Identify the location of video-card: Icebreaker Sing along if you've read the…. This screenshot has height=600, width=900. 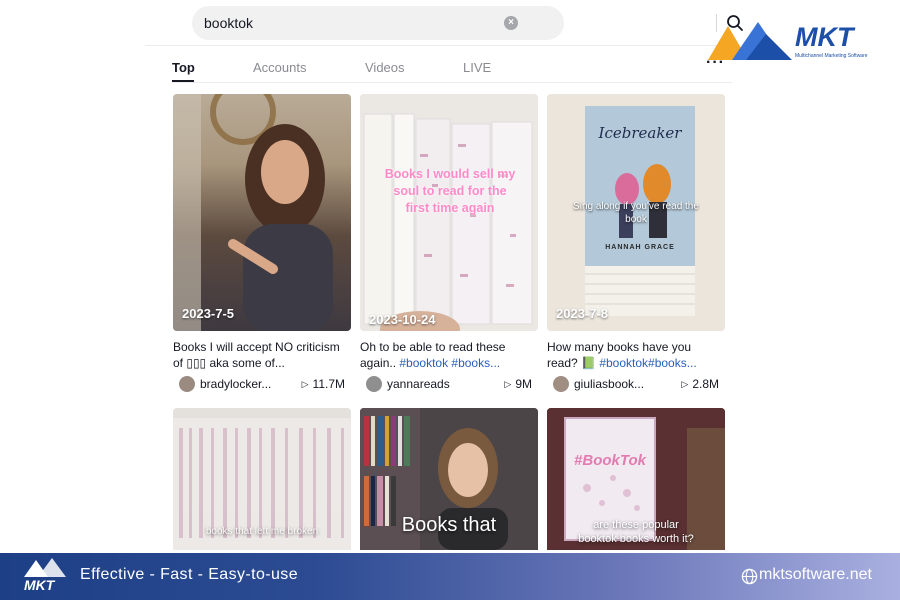
(636, 243).